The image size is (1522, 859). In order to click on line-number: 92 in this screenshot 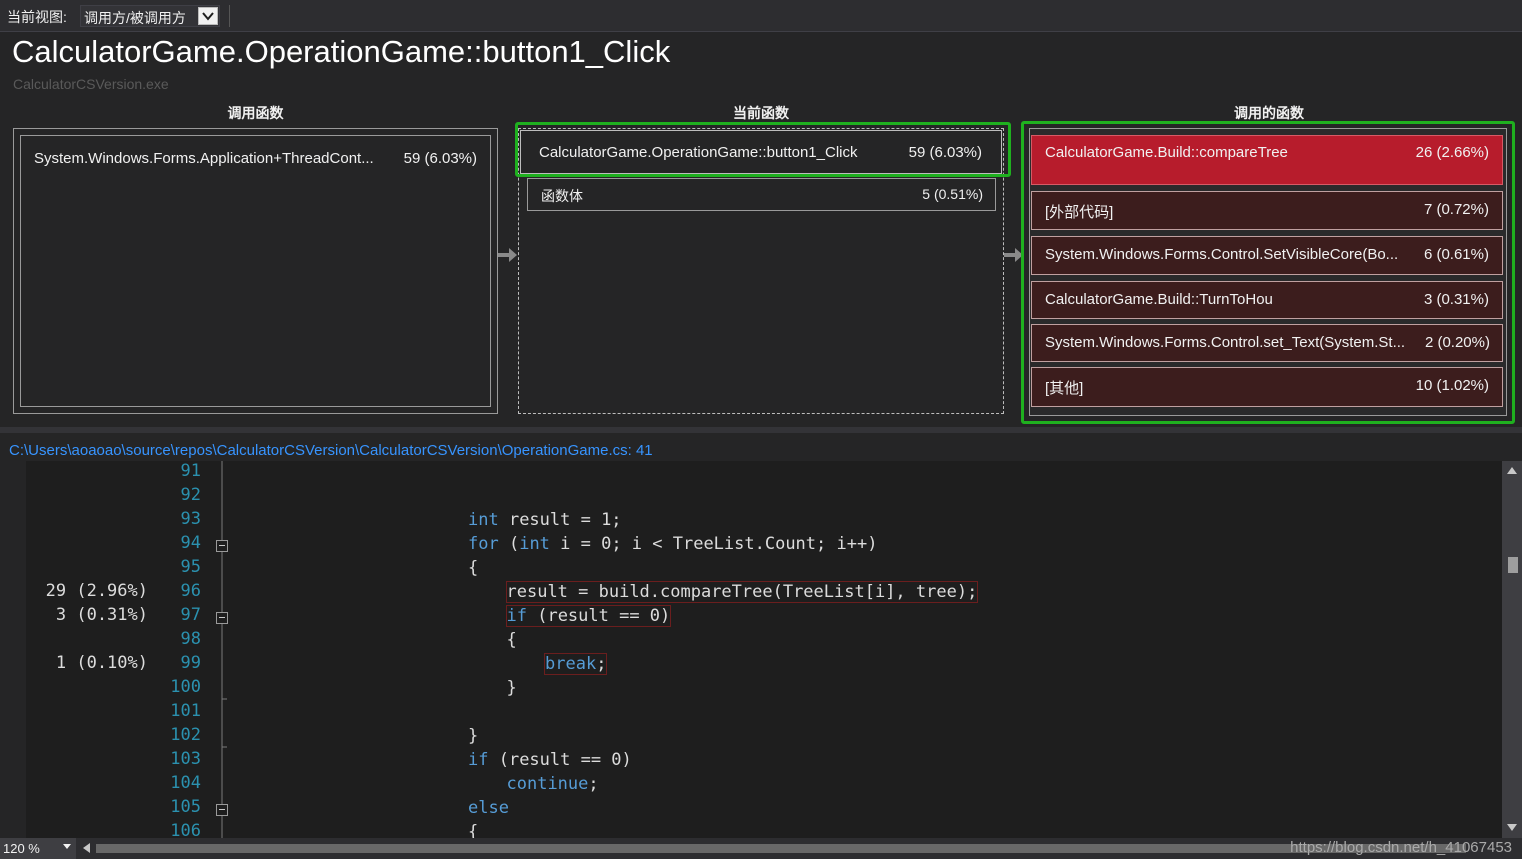, I will do `click(190, 495)`.